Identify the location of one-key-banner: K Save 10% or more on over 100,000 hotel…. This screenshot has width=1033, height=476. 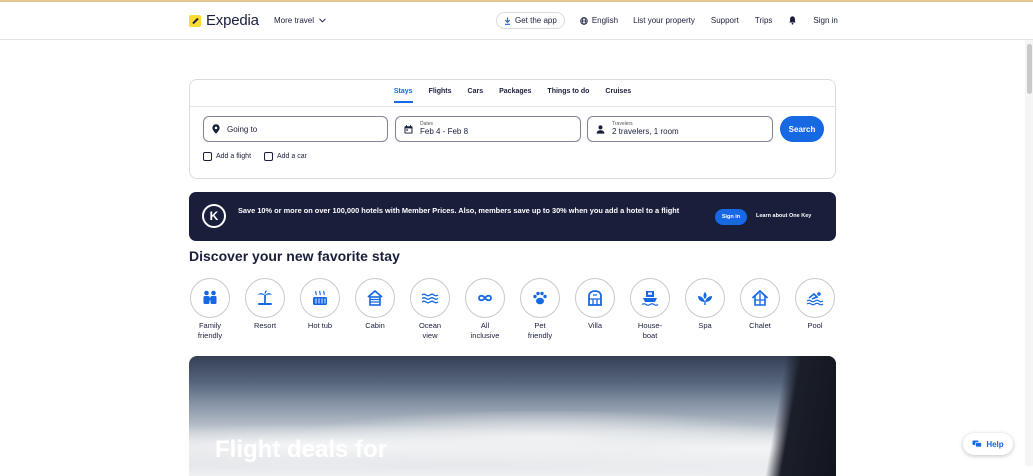
(512, 216).